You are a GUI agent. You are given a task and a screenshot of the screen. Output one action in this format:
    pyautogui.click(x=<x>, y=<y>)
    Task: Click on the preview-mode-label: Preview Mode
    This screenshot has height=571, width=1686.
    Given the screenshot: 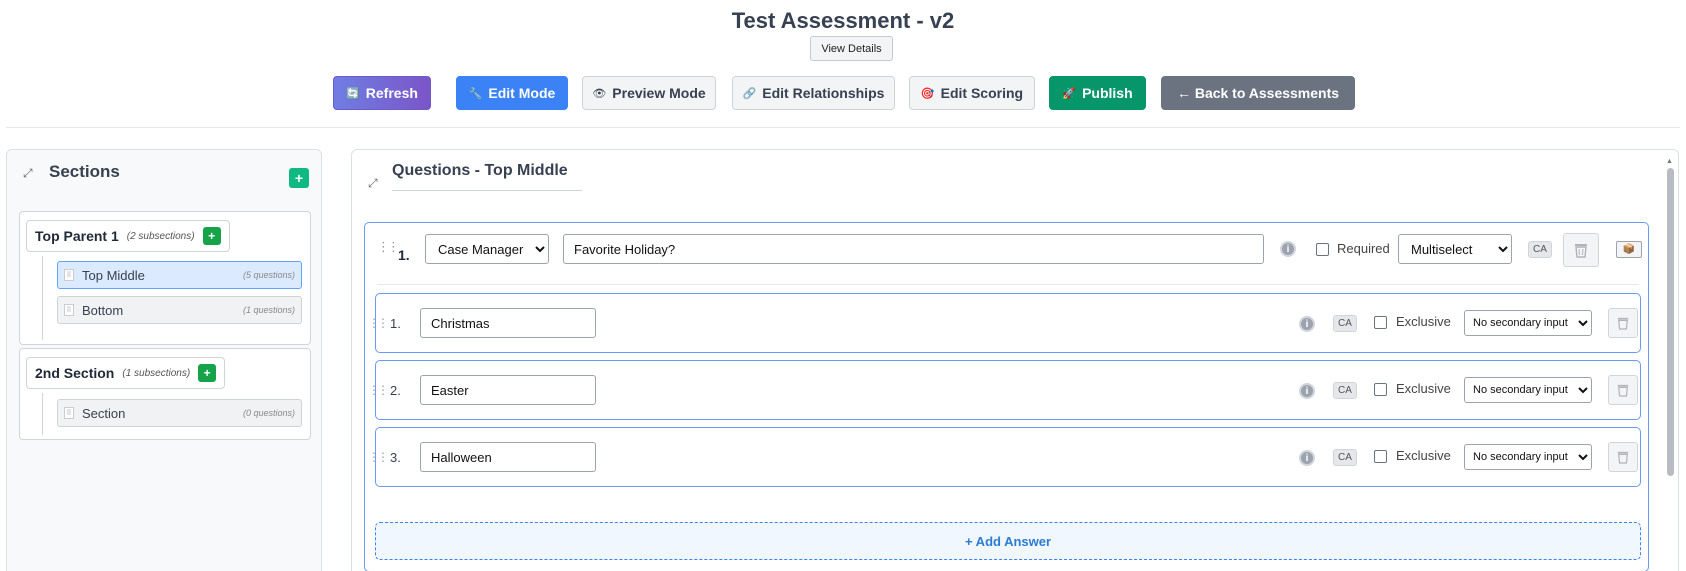 What is the action you would take?
    pyautogui.click(x=659, y=93)
    